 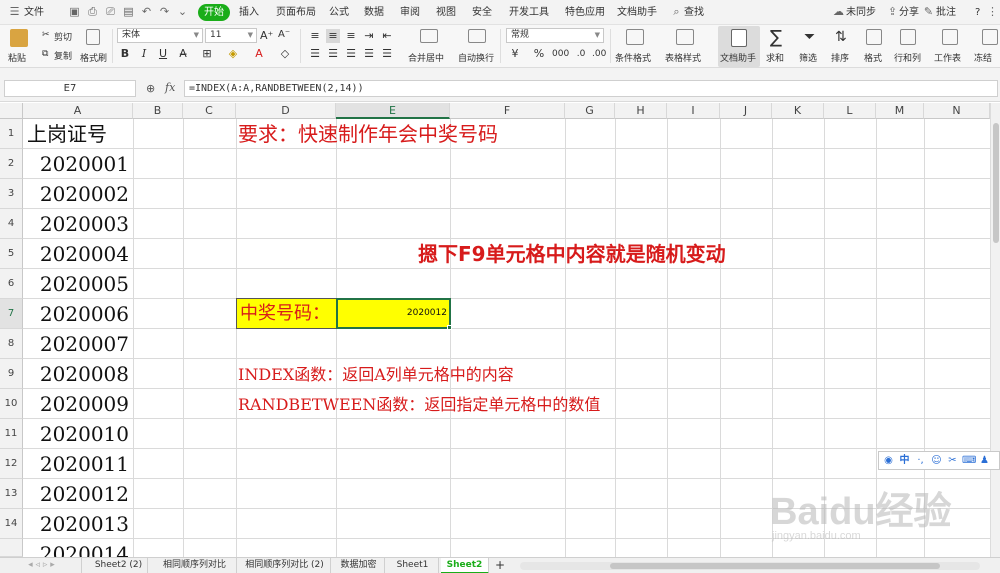 What do you see at coordinates (977, 12) in the screenshot?
I see `help-button: ?` at bounding box center [977, 12].